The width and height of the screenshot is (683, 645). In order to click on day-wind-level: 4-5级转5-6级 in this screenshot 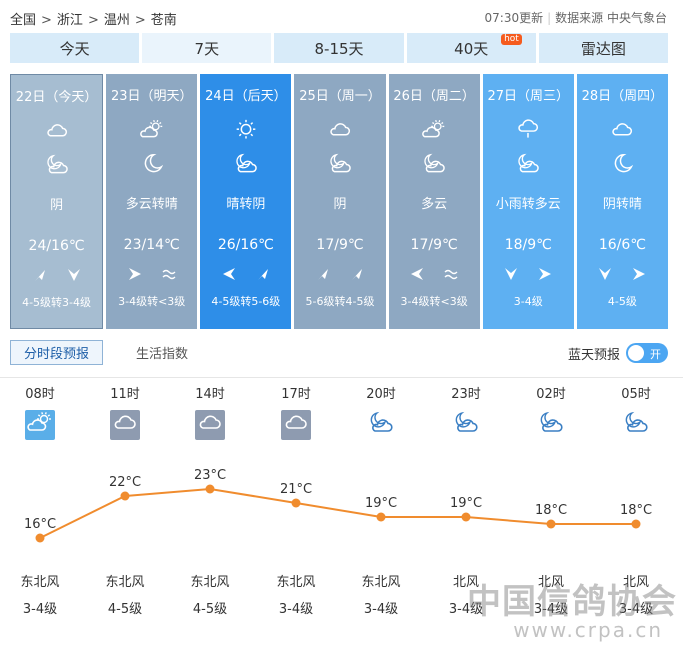, I will do `click(246, 301)`.